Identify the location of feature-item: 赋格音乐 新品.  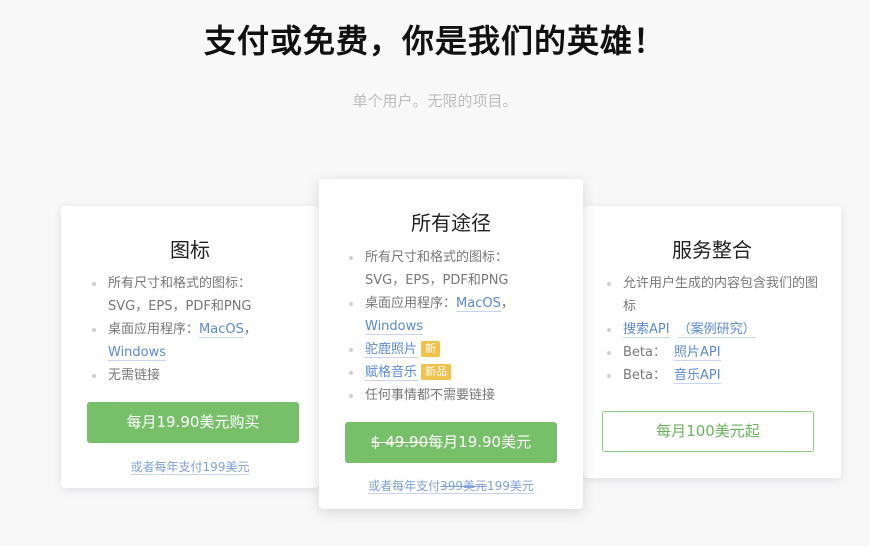
(455, 372).